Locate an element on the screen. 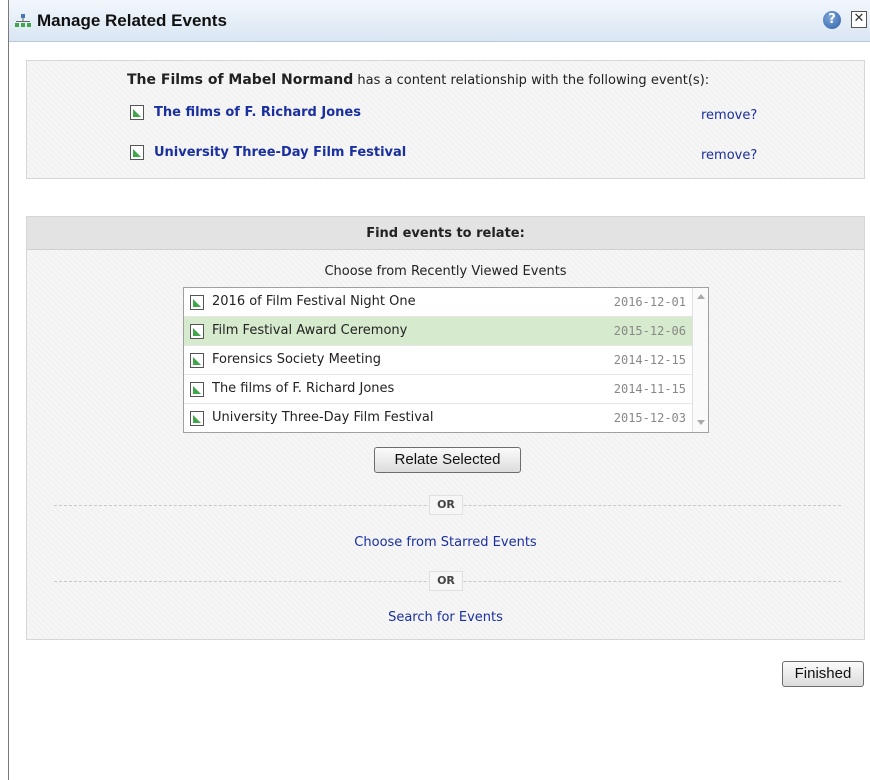  event-title: 2016 of Film Festival Night One is located at coordinates (314, 301).